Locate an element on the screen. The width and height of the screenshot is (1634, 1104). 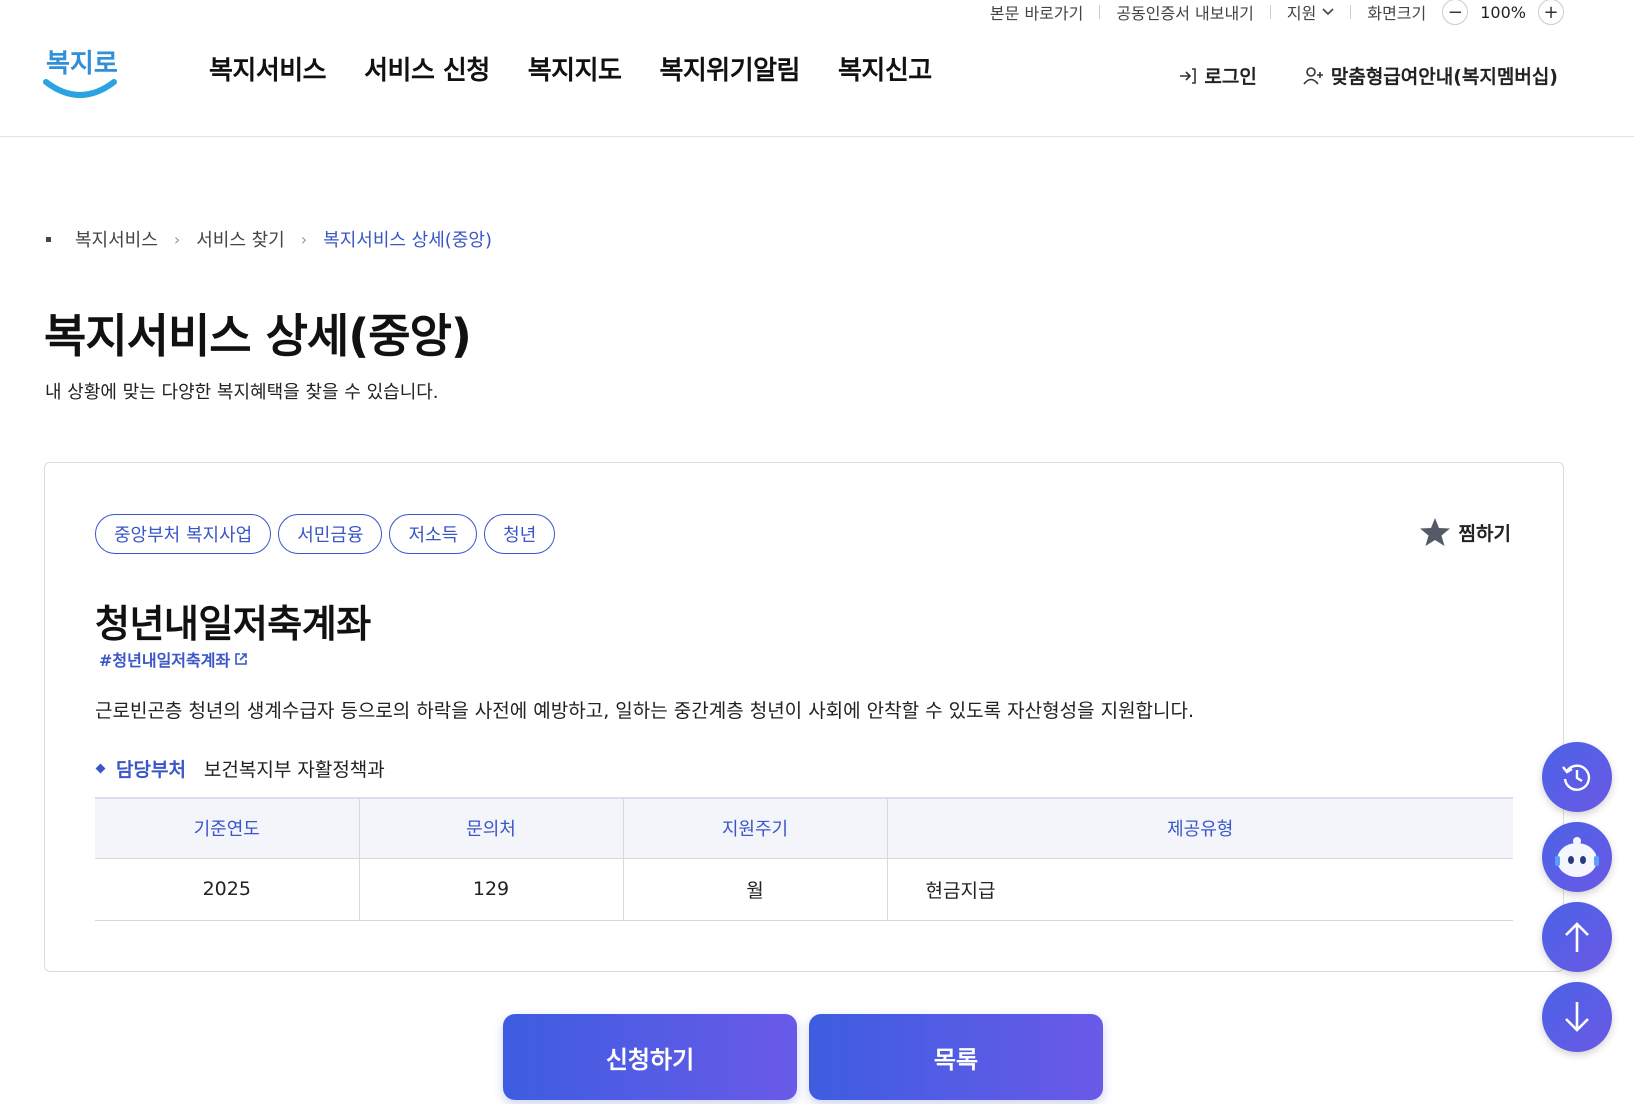
region-dropdown: 지원 is located at coordinates (1310, 12).